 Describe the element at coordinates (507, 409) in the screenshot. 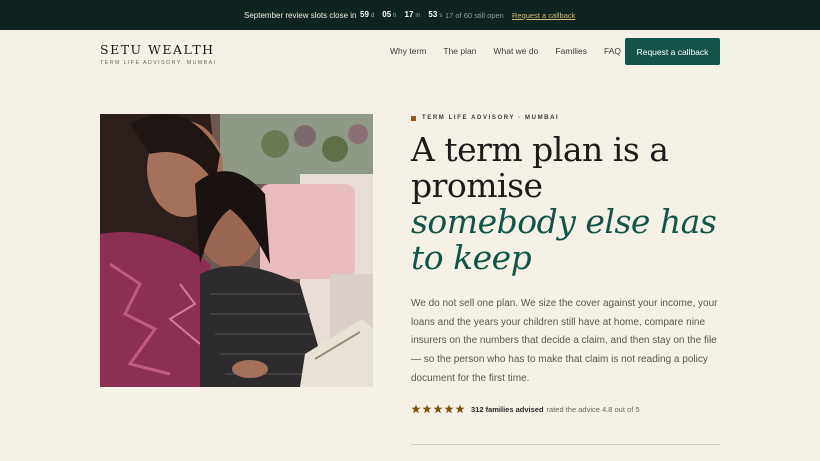

I see `families-count: 312 families advised` at that location.